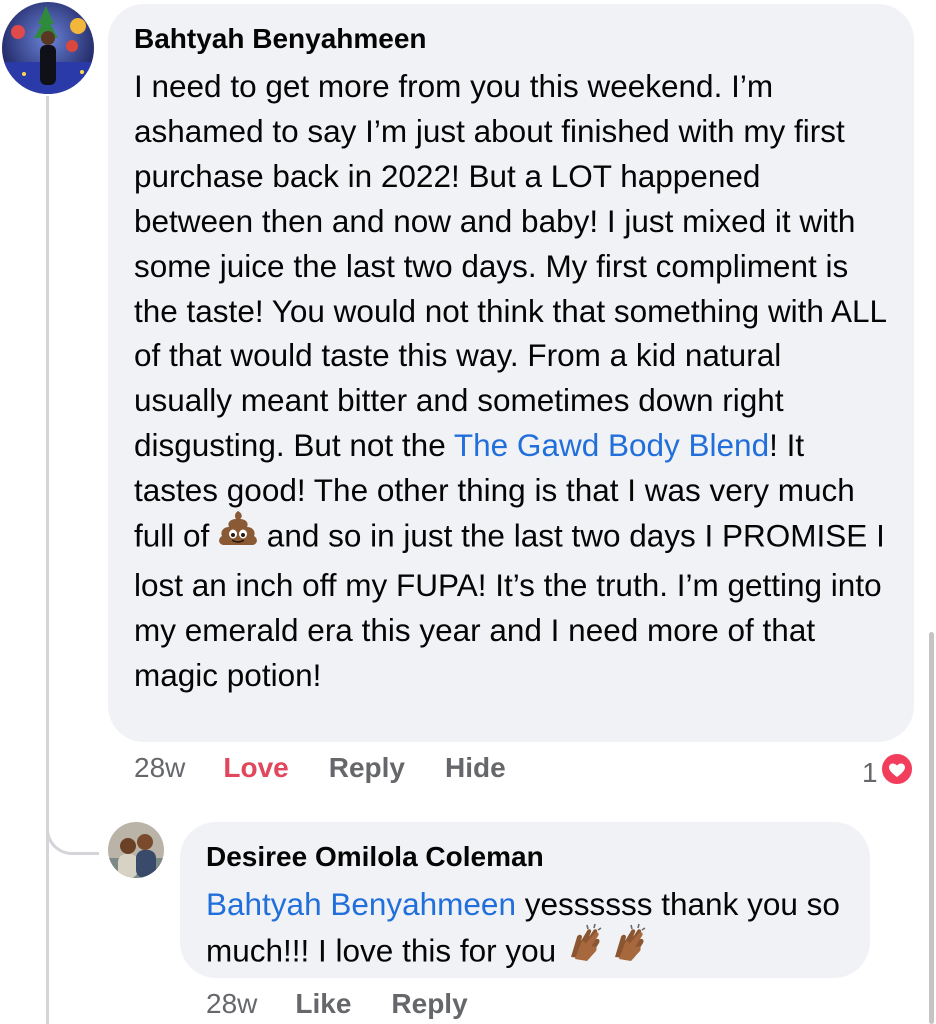 The height and width of the screenshot is (1024, 936). What do you see at coordinates (361, 904) in the screenshot?
I see `mention-link: Bahtyah Benyahmeen` at bounding box center [361, 904].